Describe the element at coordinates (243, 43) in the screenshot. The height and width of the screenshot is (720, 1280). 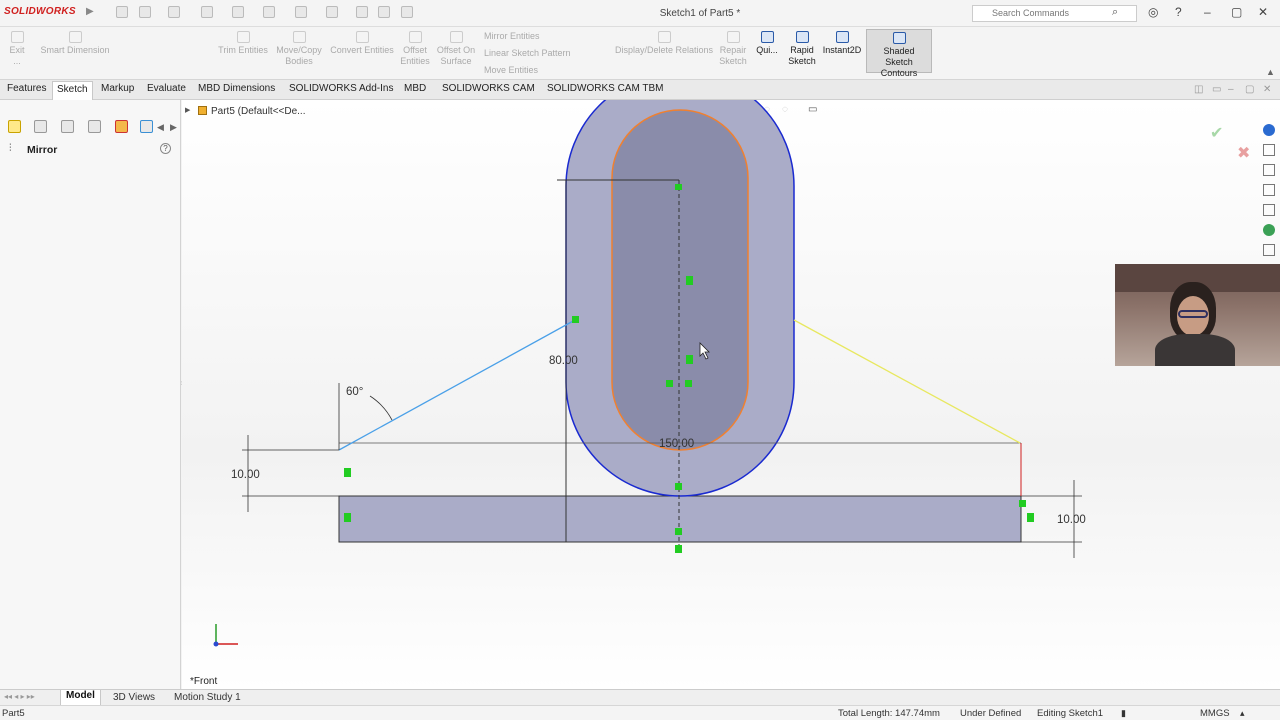
I see `trim-entities-button: Trim Entities` at that location.